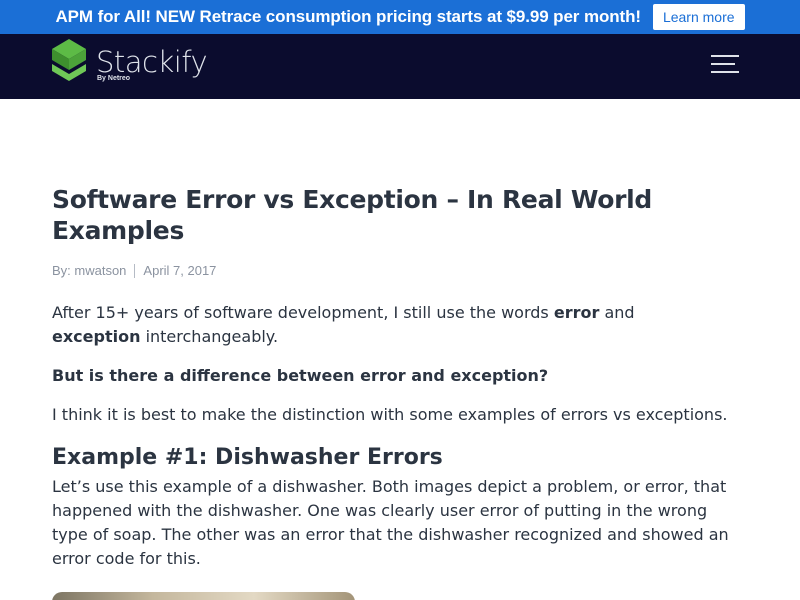 The image size is (800, 600). Describe the element at coordinates (203, 596) in the screenshot. I see `dishwasher-image` at that location.